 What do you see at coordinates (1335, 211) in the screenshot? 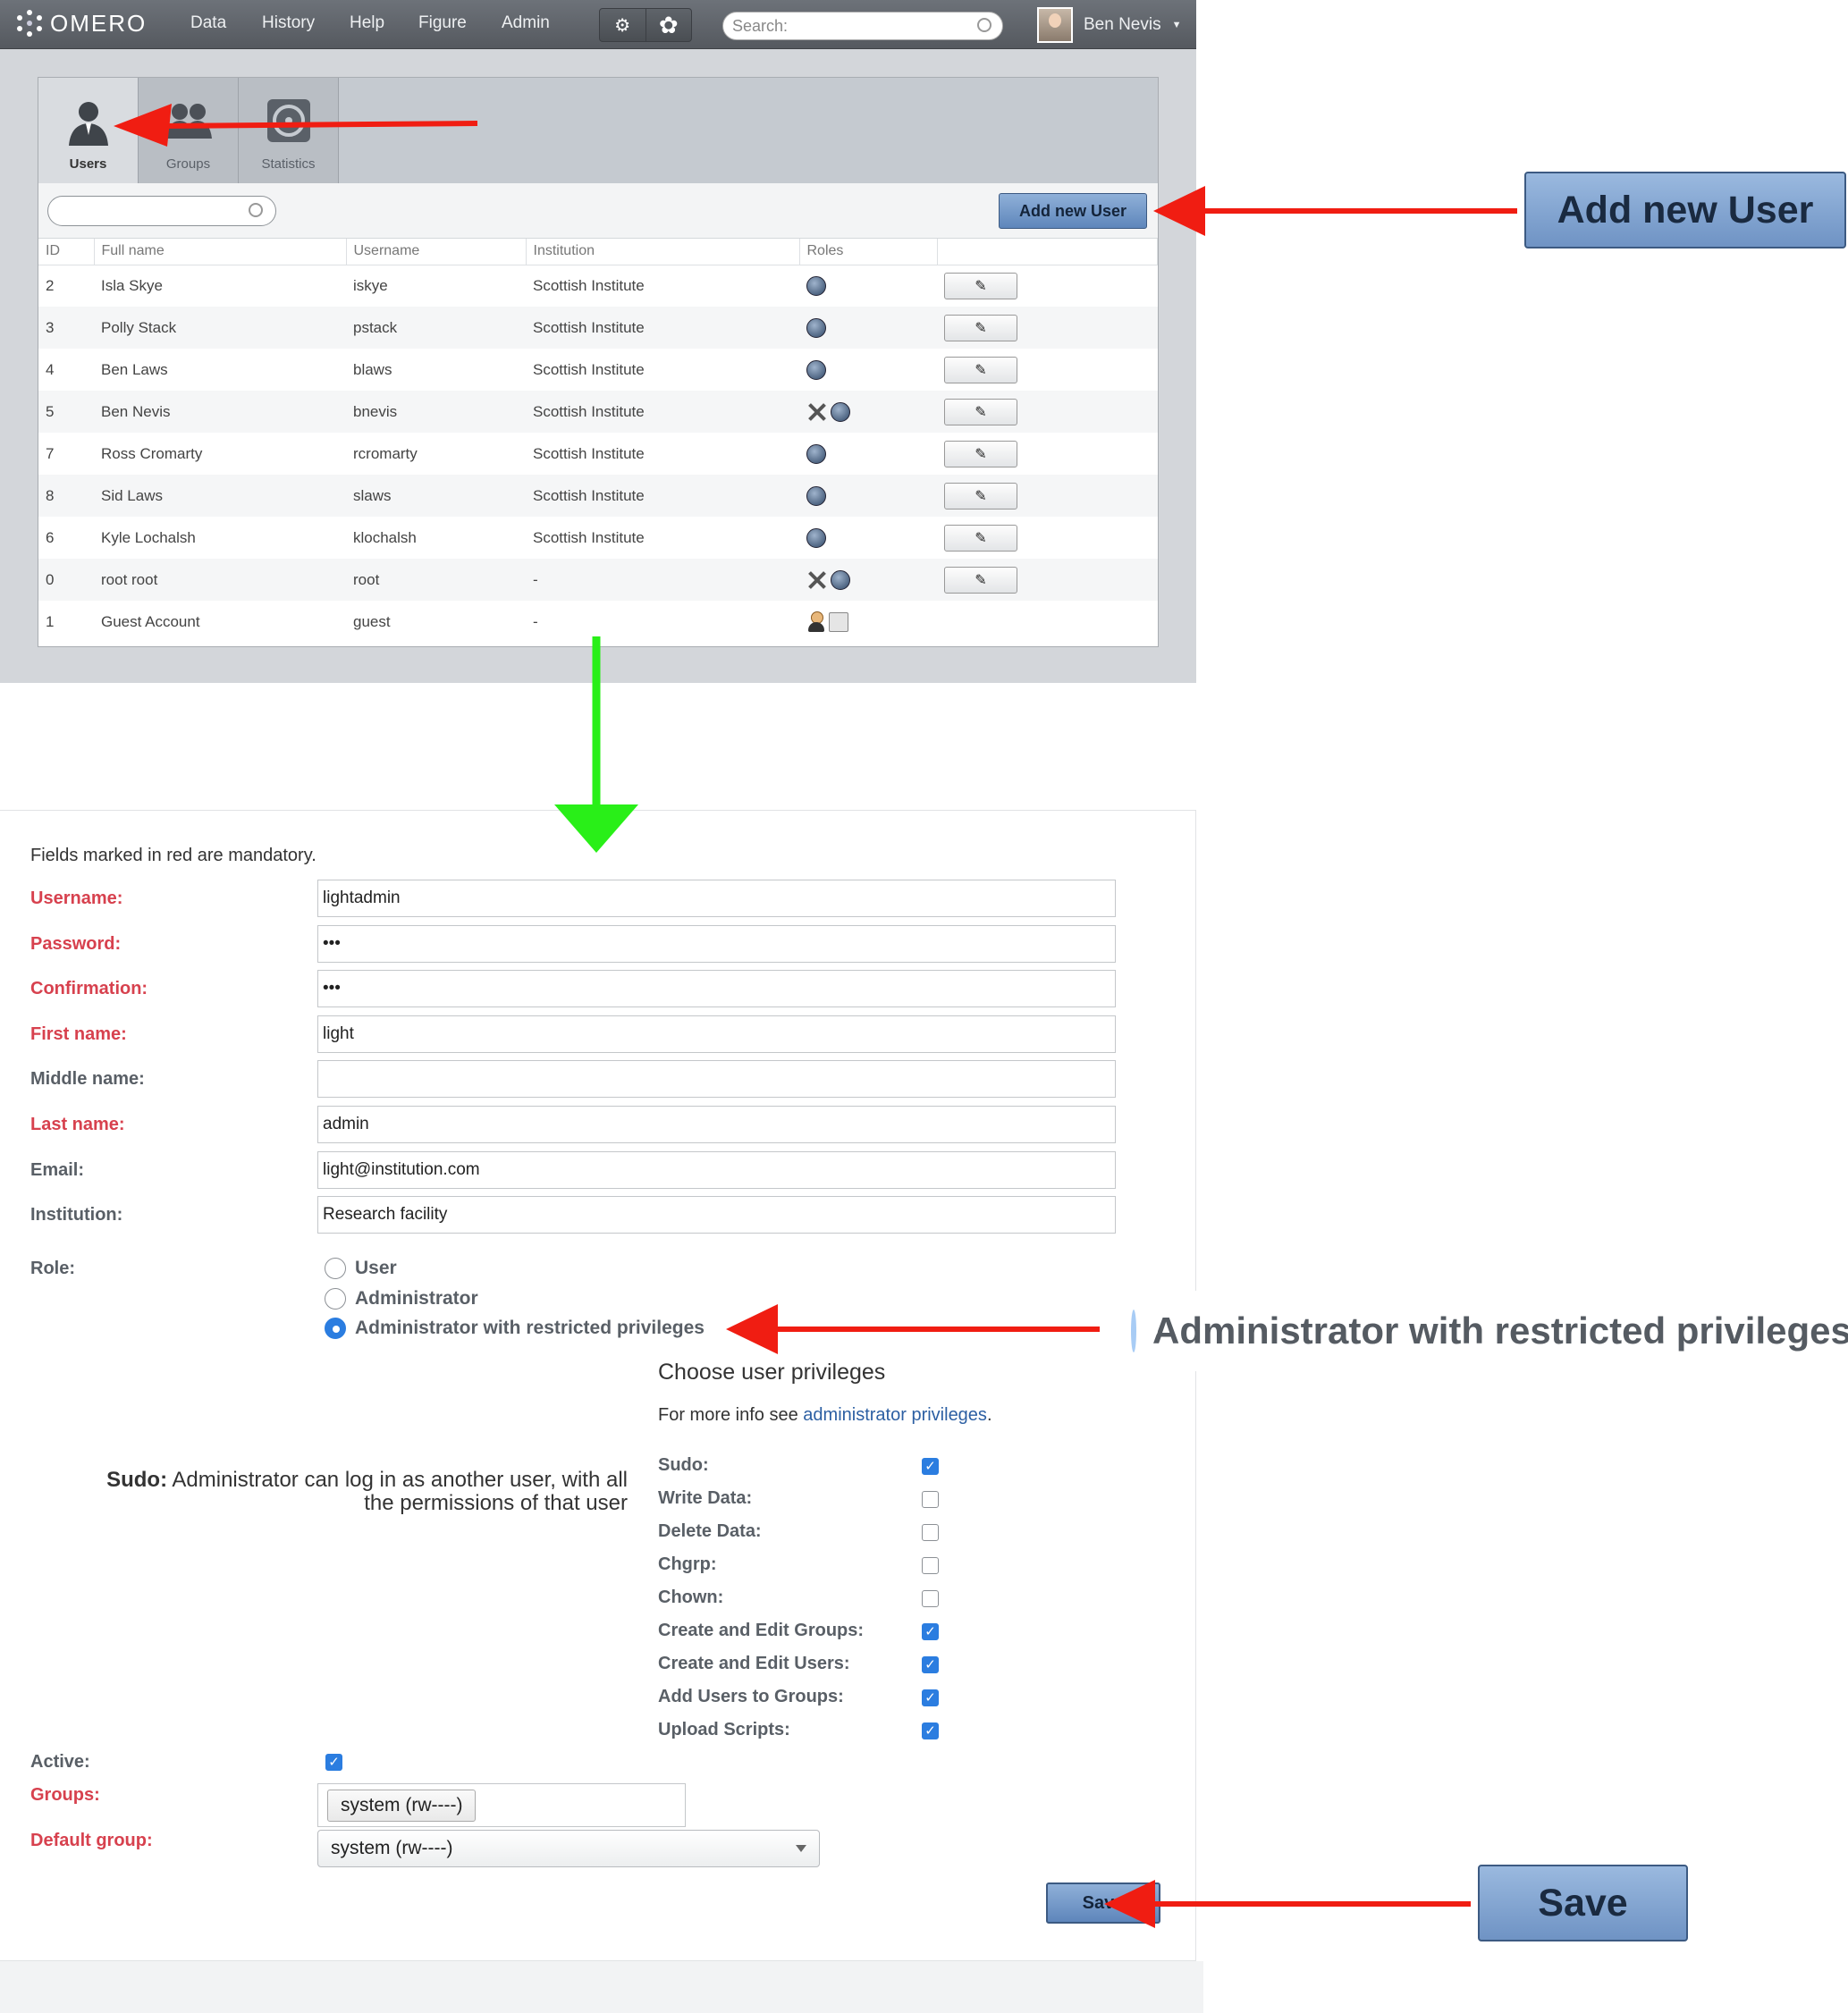
I see `arrow-to-add-user-button` at bounding box center [1335, 211].